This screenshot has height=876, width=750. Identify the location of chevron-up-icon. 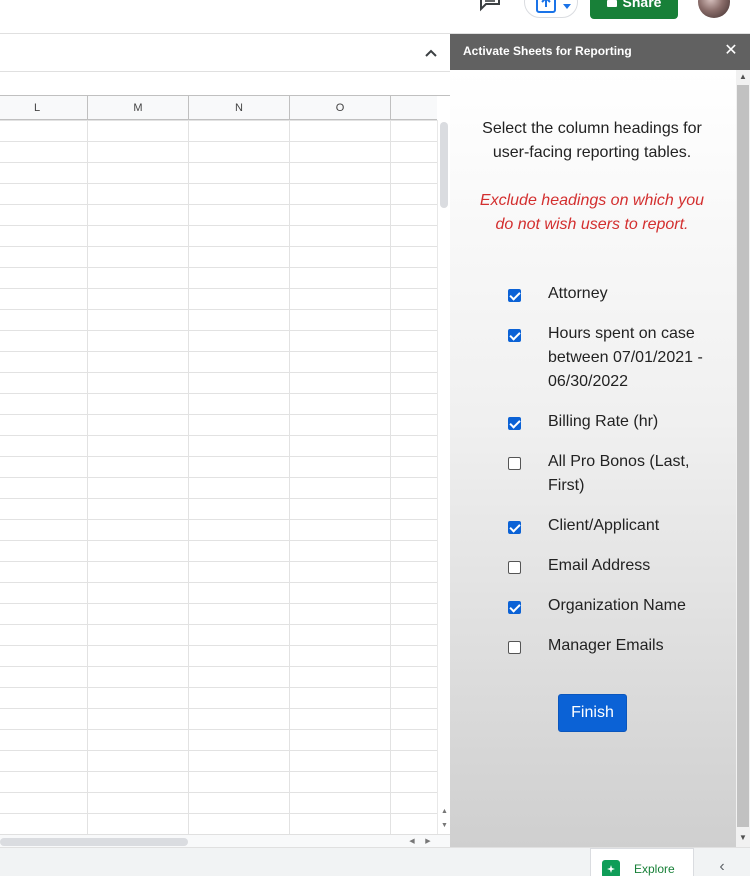
(431, 53).